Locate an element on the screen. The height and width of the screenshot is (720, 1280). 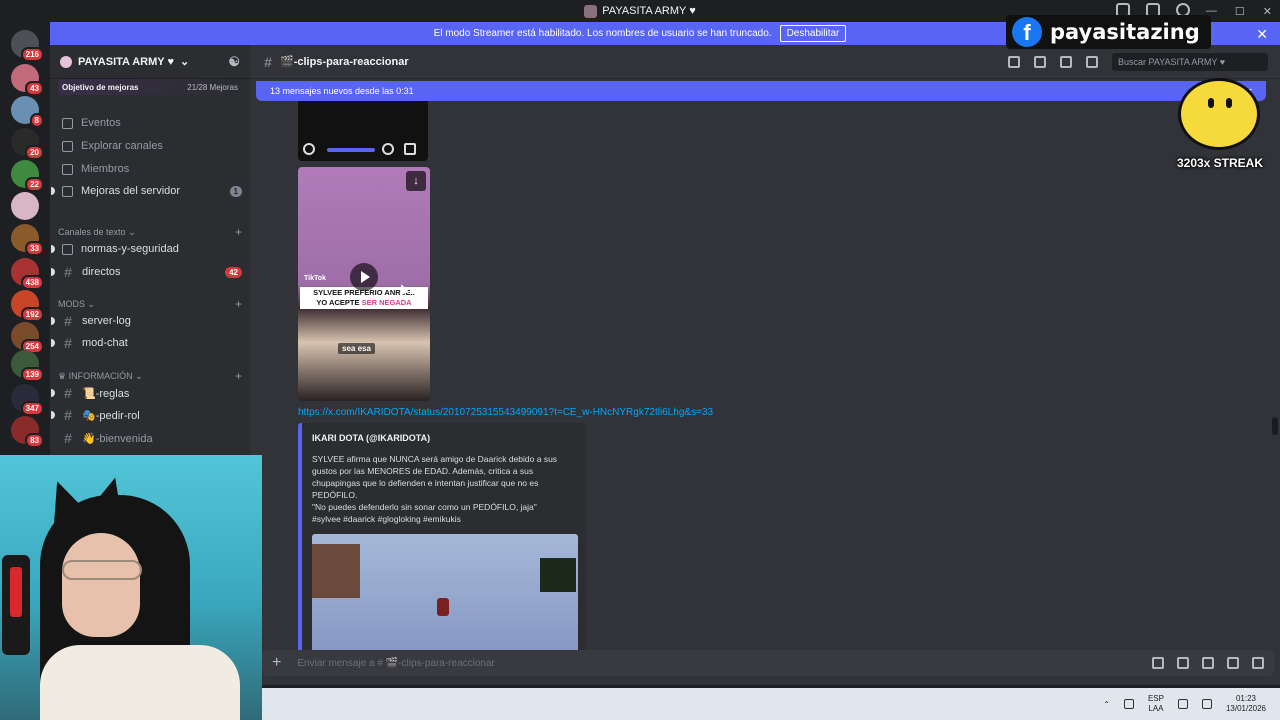
download-icon: ↓ is located at coordinates (416, 181).